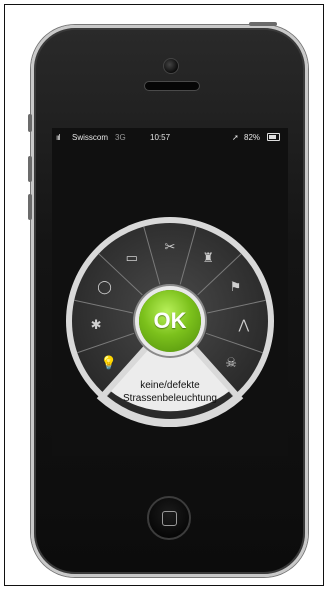 Image resolution: width=330 pixels, height=592 pixels. What do you see at coordinates (171, 66) in the screenshot?
I see `front-camera` at bounding box center [171, 66].